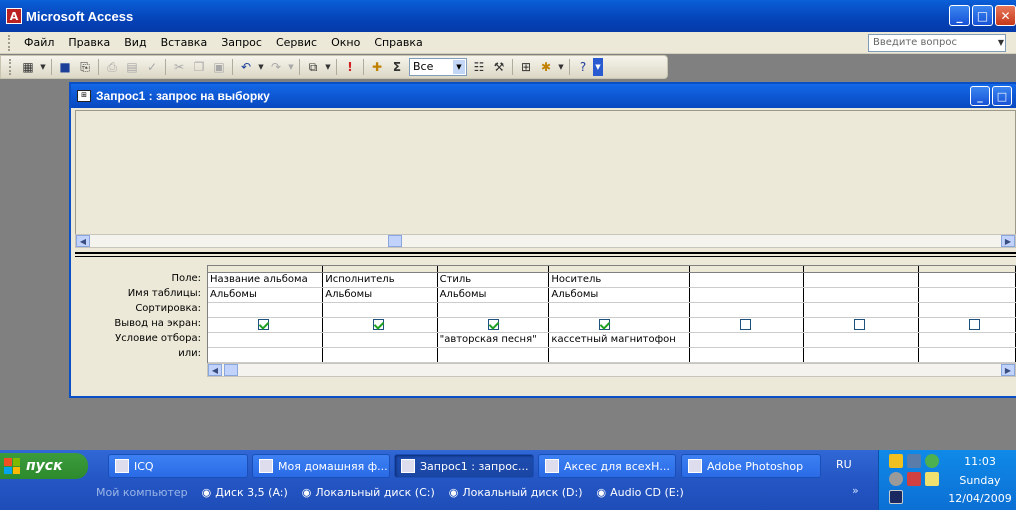 This screenshot has height=510, width=1016. Describe the element at coordinates (639, 492) in the screenshot. I see `quick-launch-item: ◉ Audio CD (E:)` at that location.